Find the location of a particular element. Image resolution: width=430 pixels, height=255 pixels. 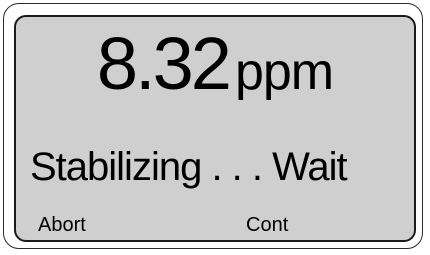

reading-unit: ppm is located at coordinates (284, 72).